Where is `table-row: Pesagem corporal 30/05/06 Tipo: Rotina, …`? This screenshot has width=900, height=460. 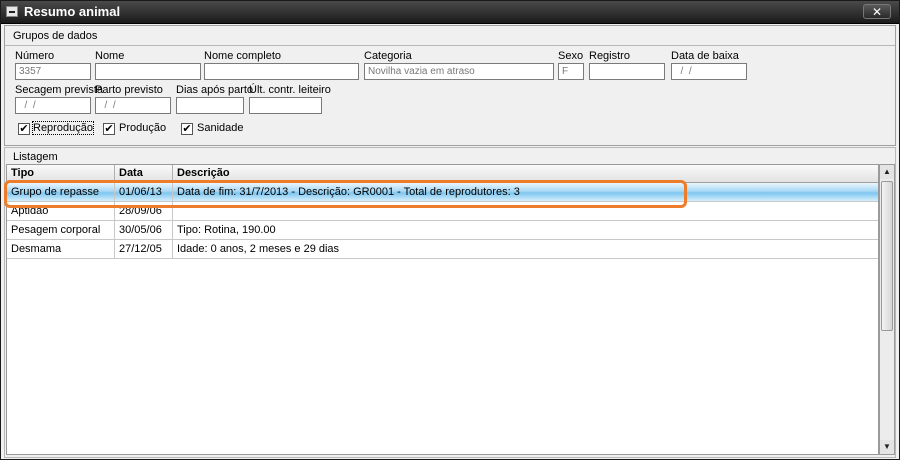
table-row: Pesagem corporal 30/05/06 Tipo: Rotina, … is located at coordinates (442, 230).